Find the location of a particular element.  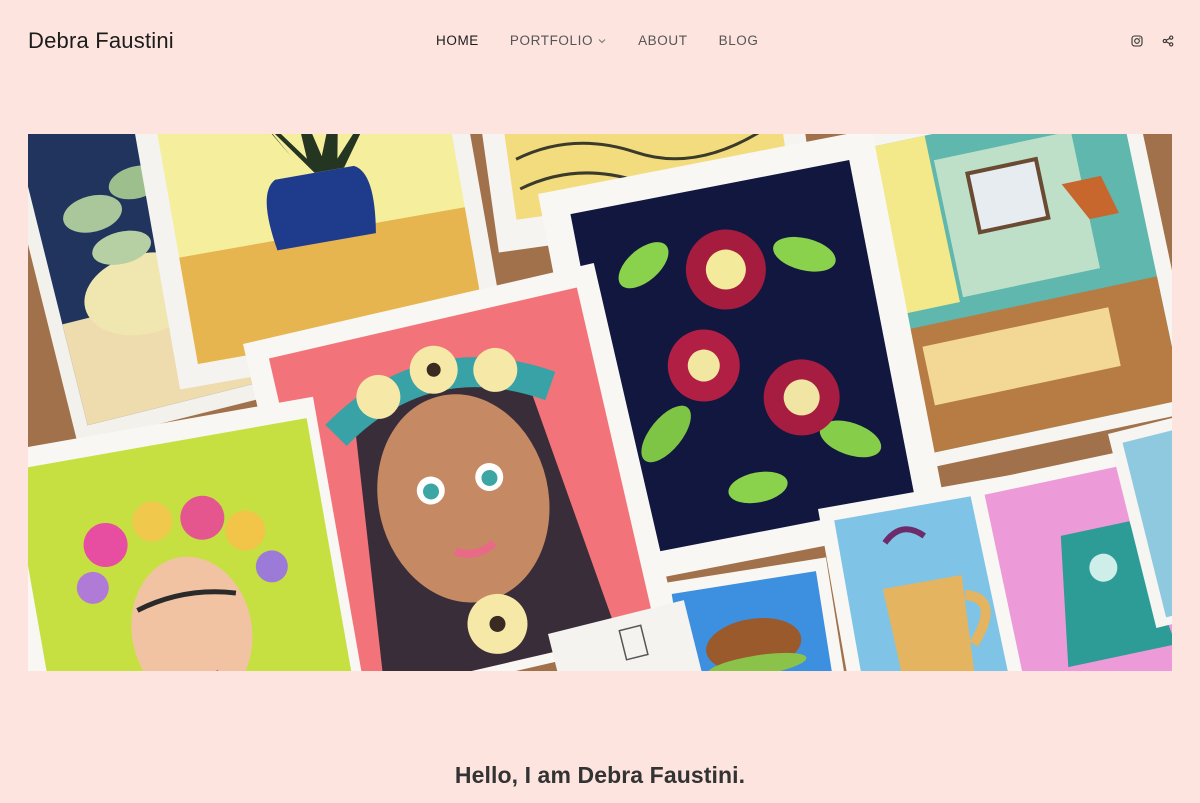

nav-blog-label: BLOG is located at coordinates (738, 40).